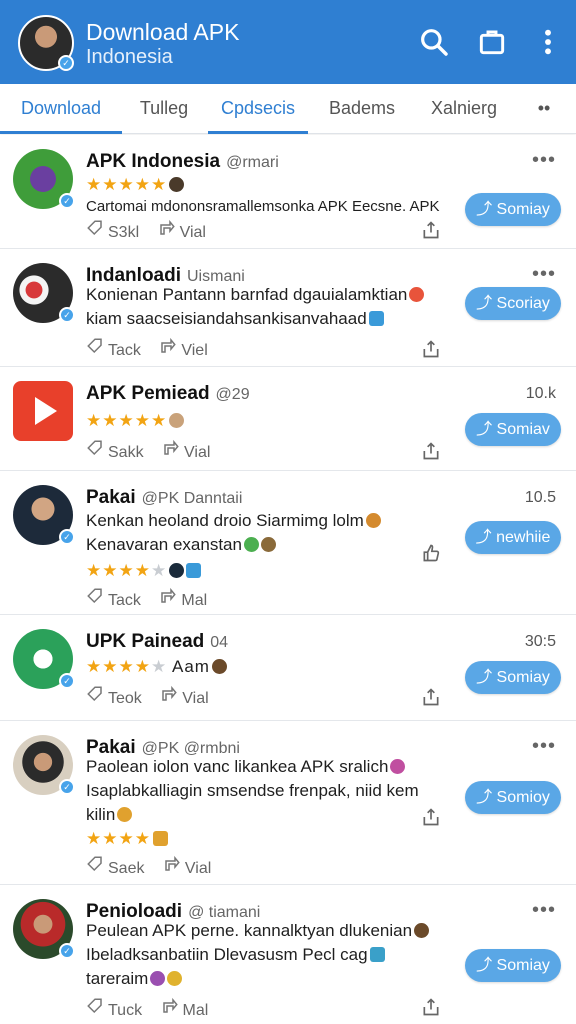  I want to click on bag-icon, so click(492, 42).